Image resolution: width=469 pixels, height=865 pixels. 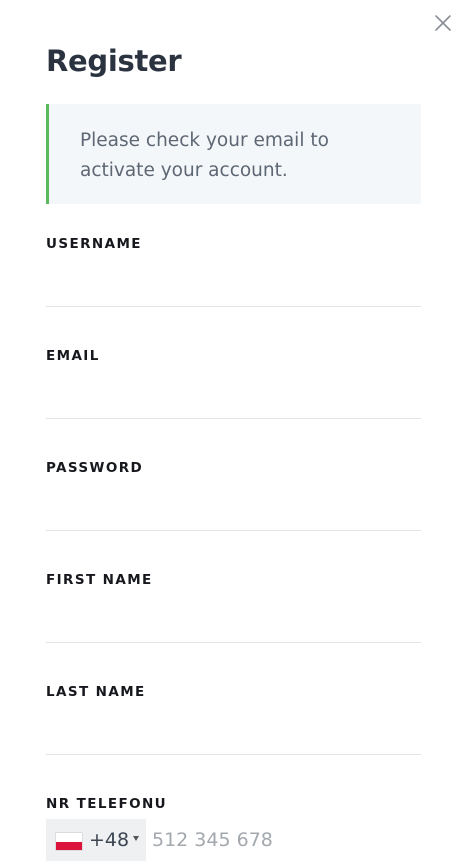 I want to click on phone-field-group: NR TELEFONU +48, so click(x=233, y=828).